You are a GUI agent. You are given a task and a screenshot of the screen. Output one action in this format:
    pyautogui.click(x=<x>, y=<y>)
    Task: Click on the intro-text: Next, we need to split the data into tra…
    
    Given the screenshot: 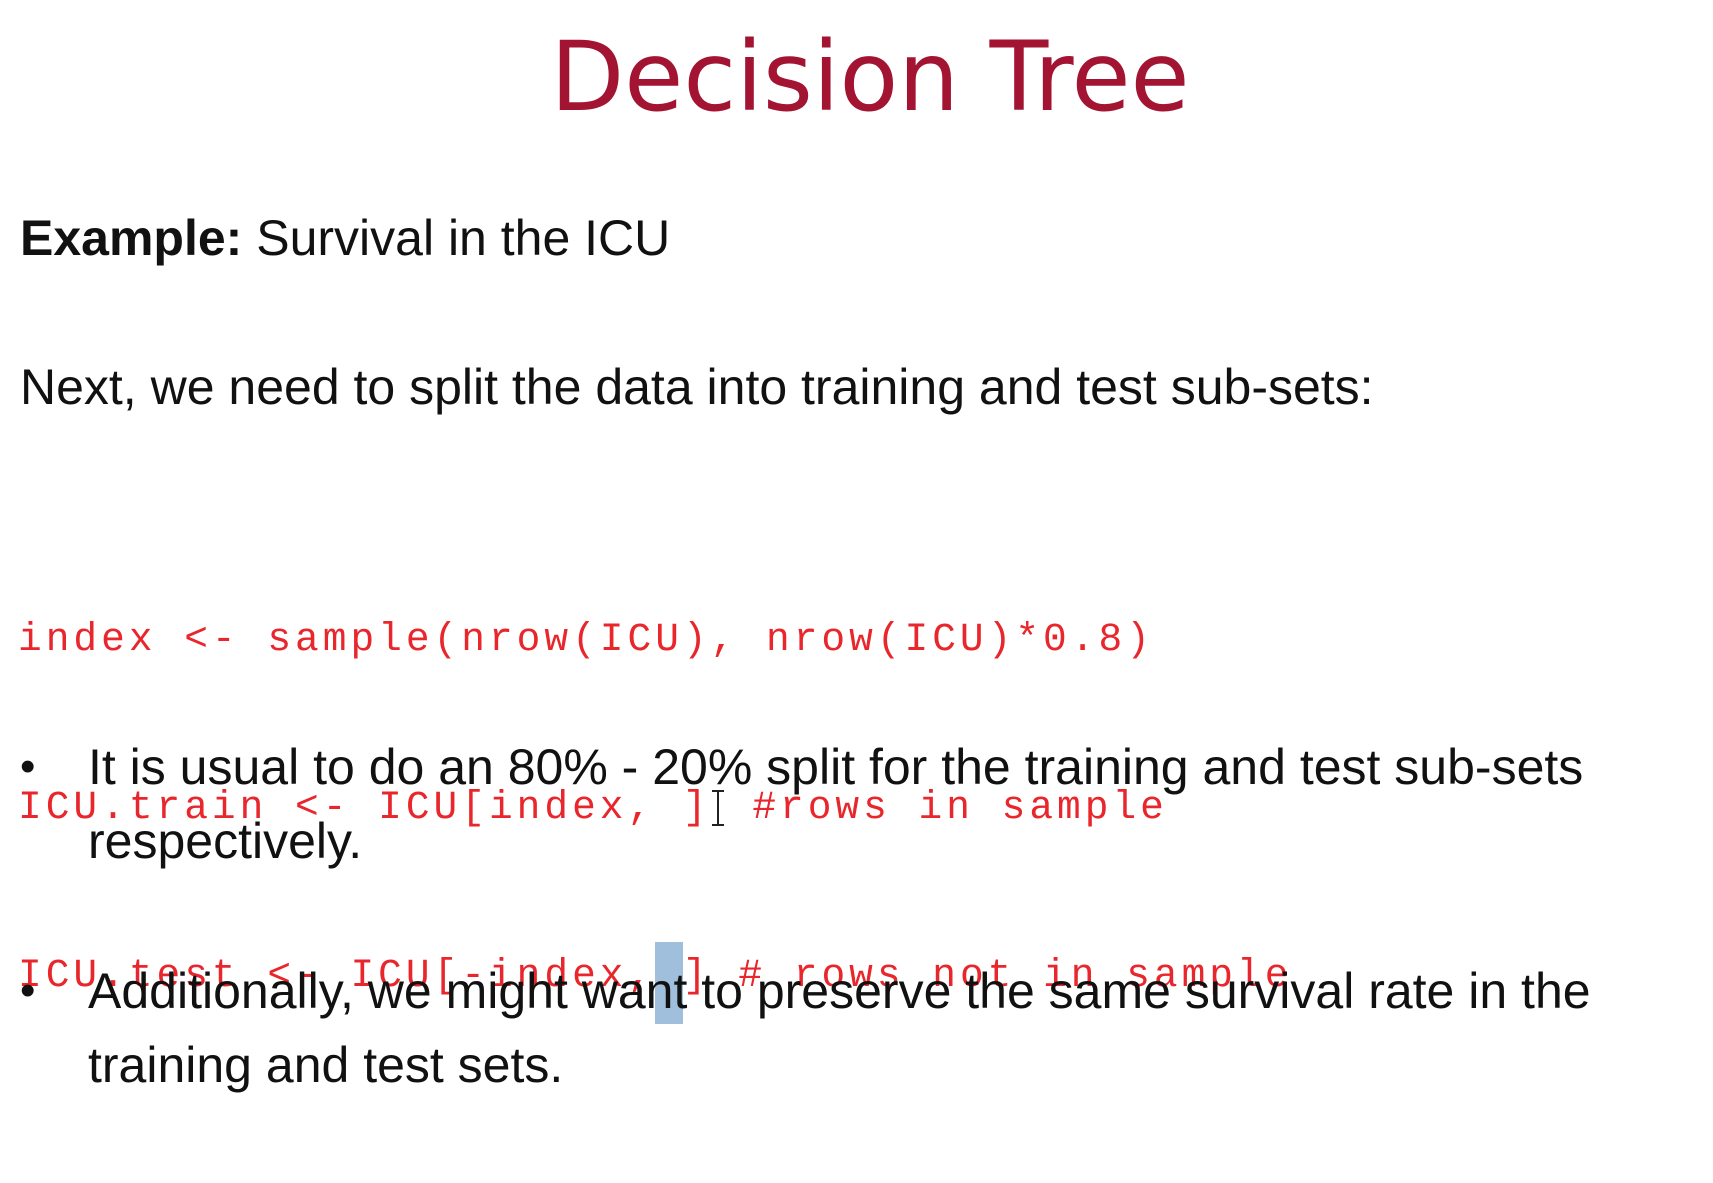 What is the action you would take?
    pyautogui.click(x=697, y=387)
    